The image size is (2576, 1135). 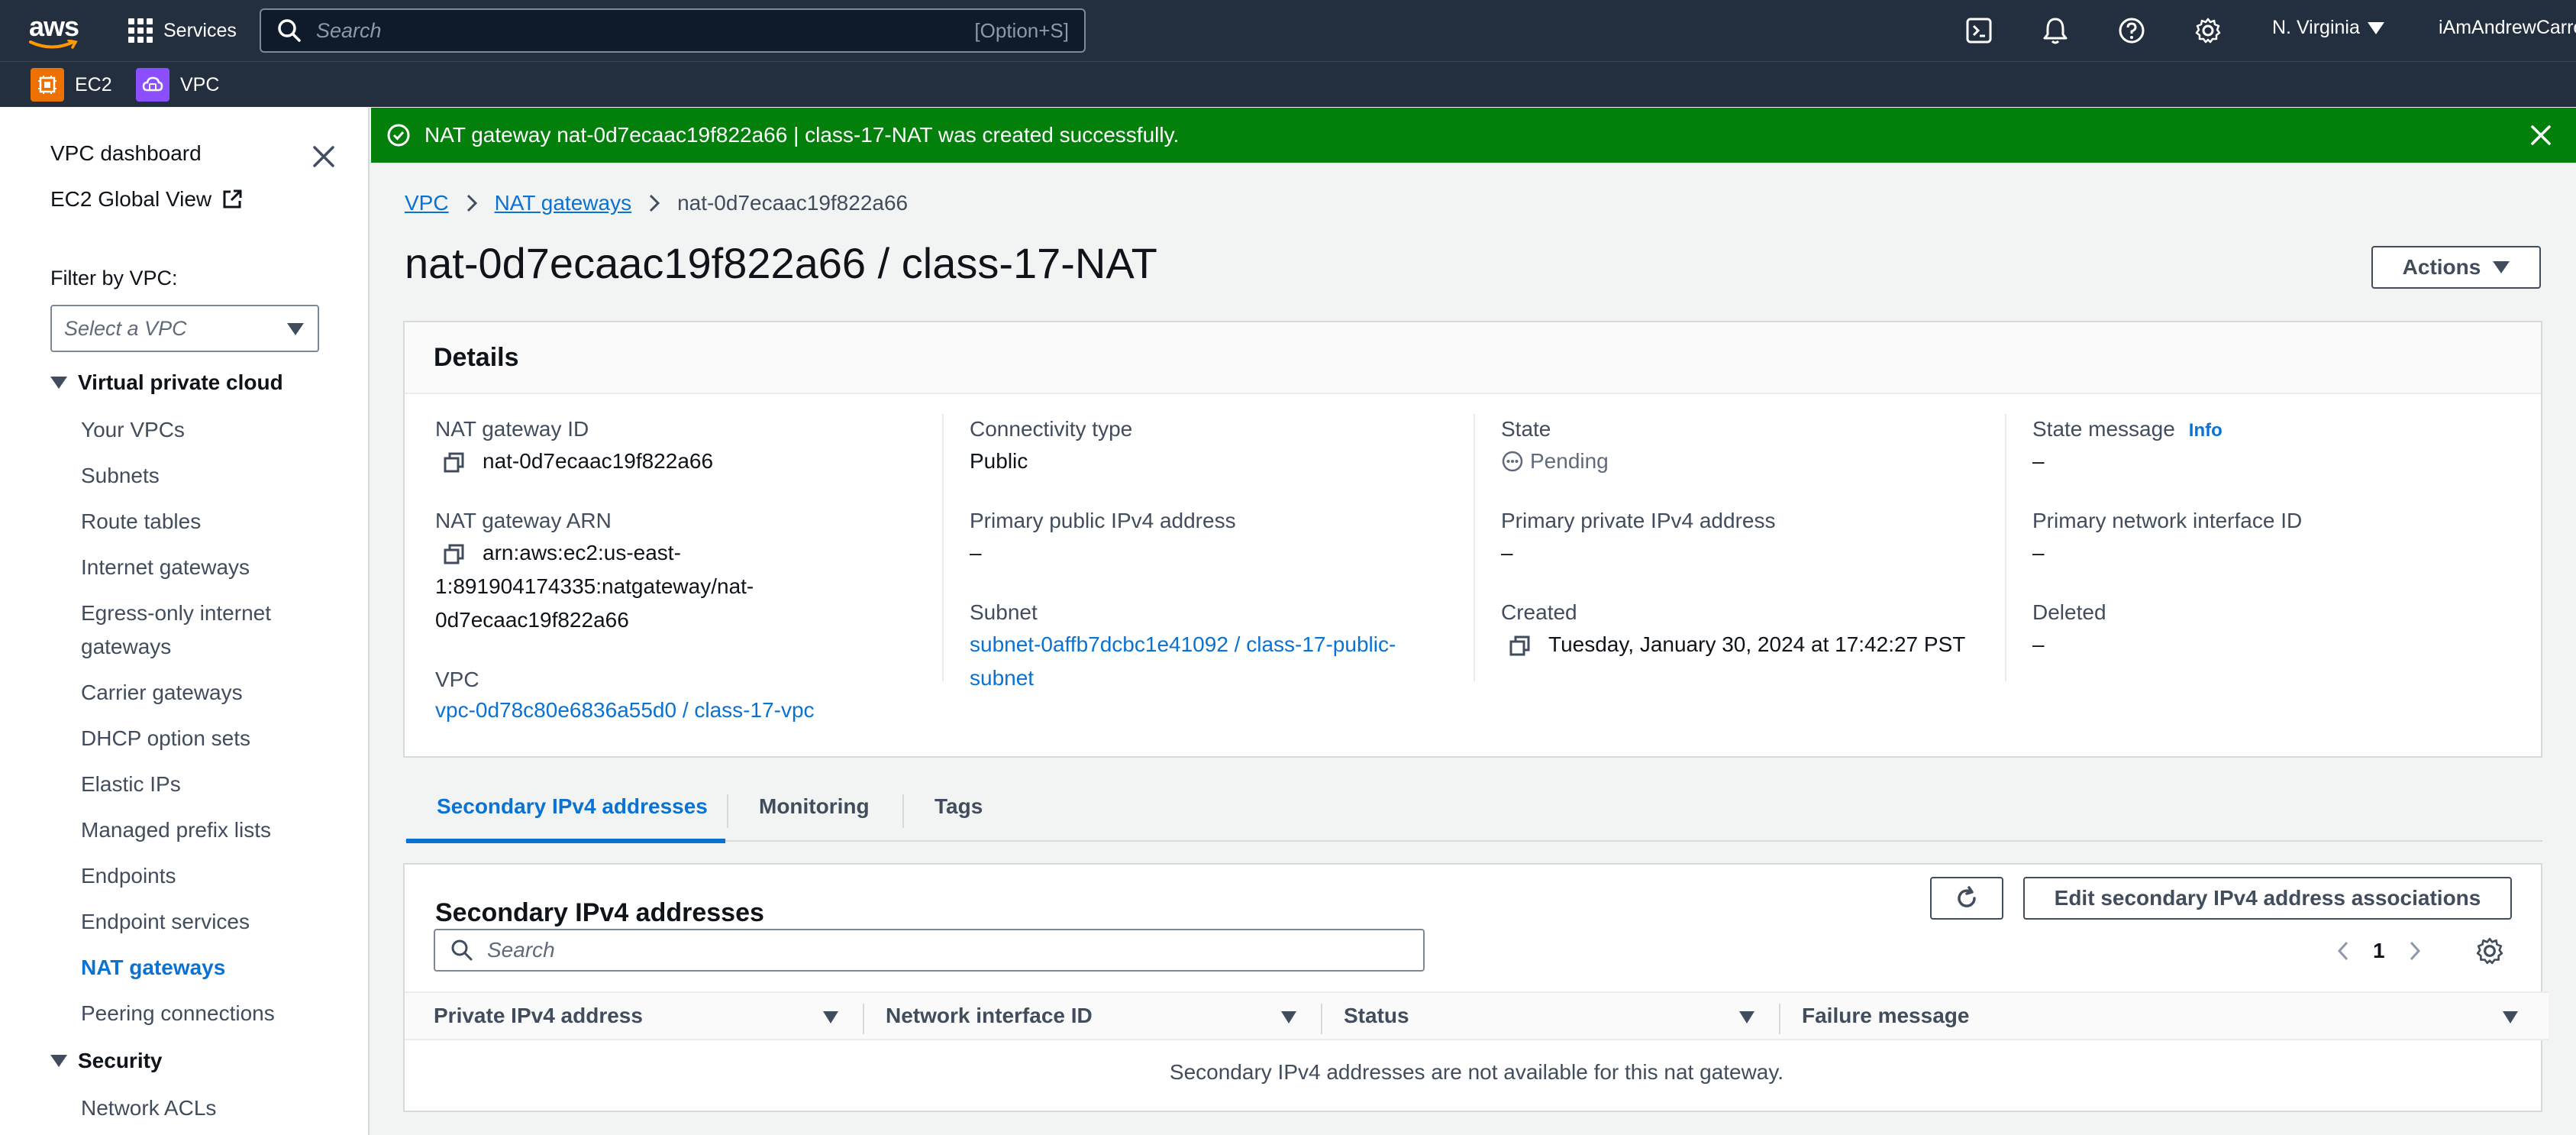 What do you see at coordinates (781, 263) in the screenshot?
I see `page-title: nat-0d7ecaac19f822a66 / class-17-NAT` at bounding box center [781, 263].